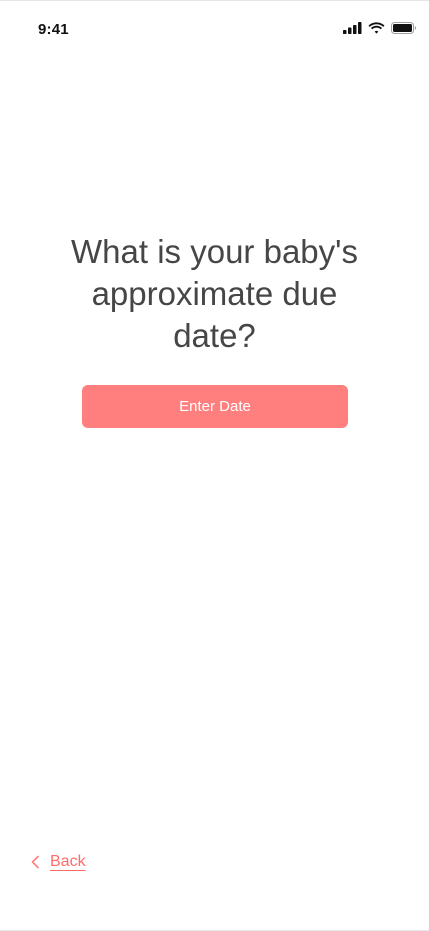 Image resolution: width=429 pixels, height=931 pixels. I want to click on back-button: Back, so click(58, 862).